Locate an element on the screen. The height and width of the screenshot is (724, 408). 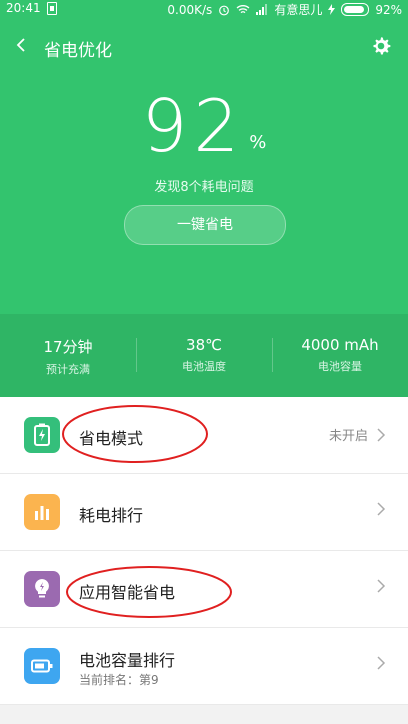
stat-temperature: 38℃ 电池温度 is located at coordinates (204, 356).